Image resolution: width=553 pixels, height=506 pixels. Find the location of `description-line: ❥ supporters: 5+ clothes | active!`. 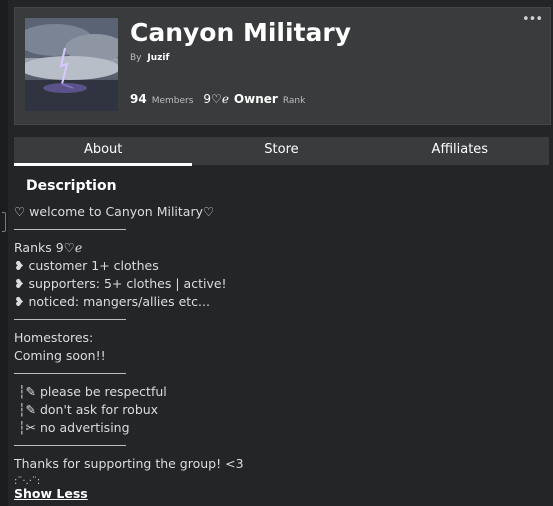

description-line: ❥ supporters: 5+ clothes | active! is located at coordinates (120, 283).